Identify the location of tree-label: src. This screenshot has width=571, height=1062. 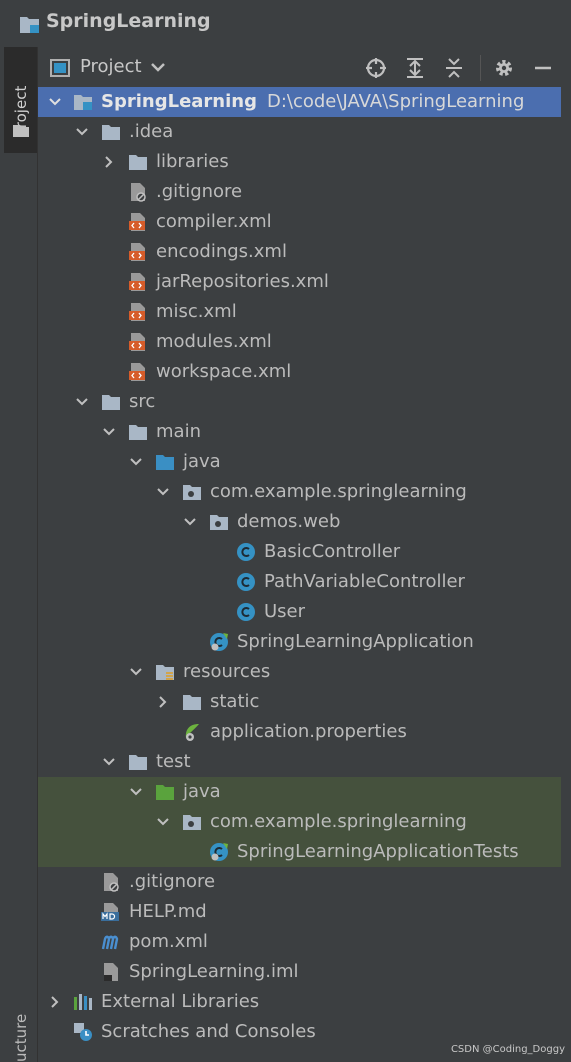
(142, 401).